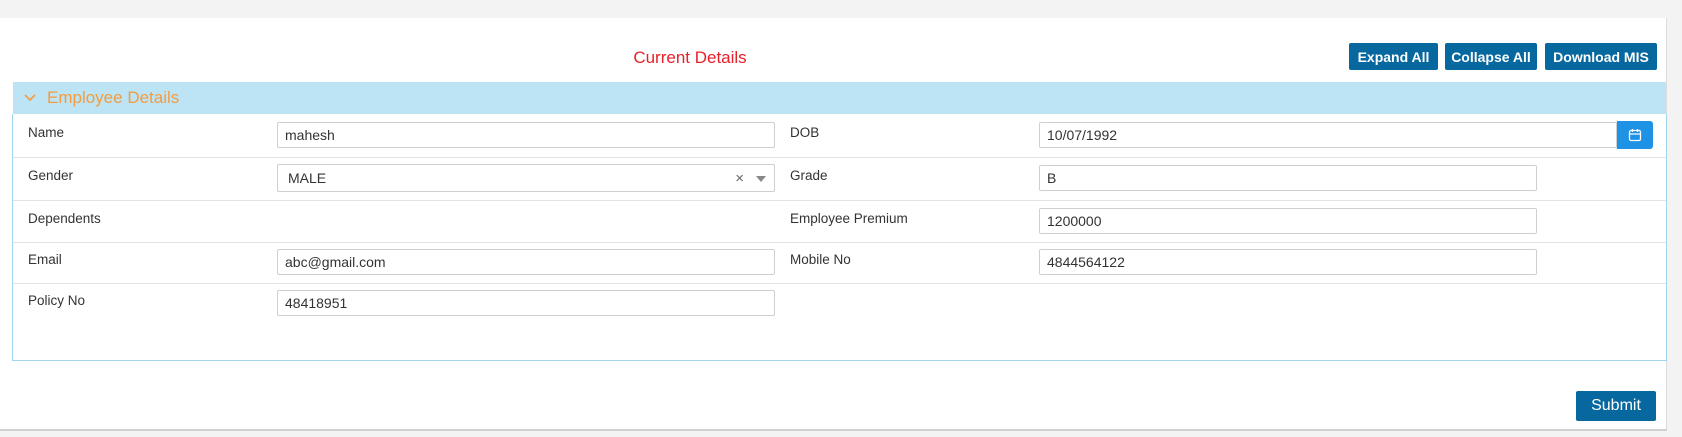  Describe the element at coordinates (1393, 56) in the screenshot. I see `expand-all-button: Expand All` at that location.